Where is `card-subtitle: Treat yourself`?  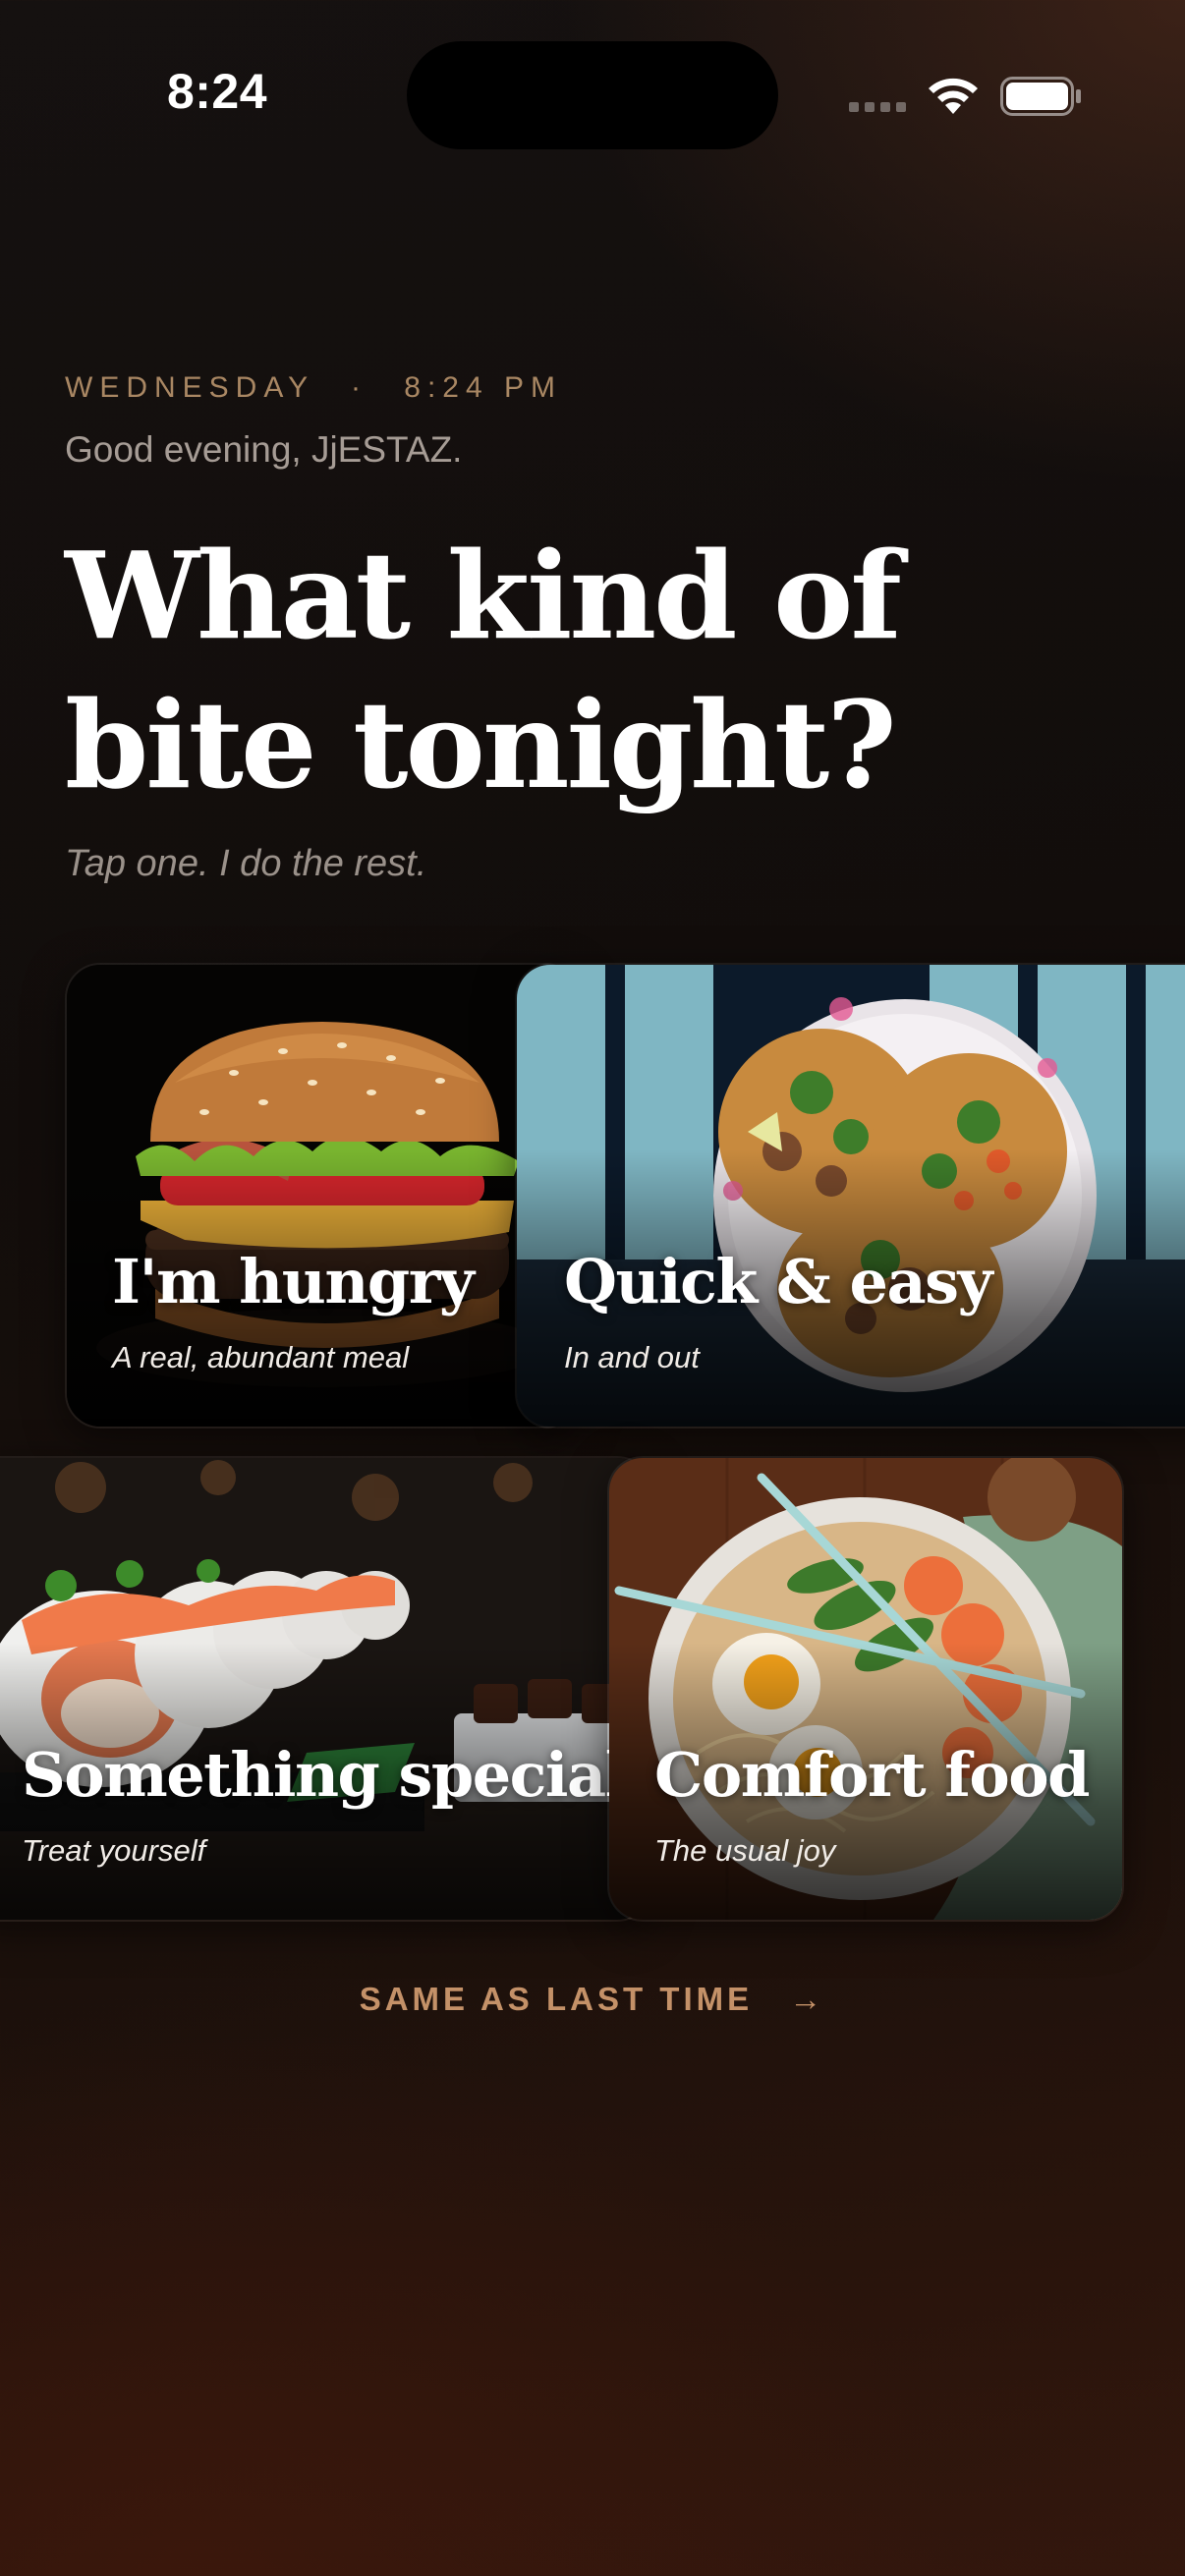 card-subtitle: Treat yourself is located at coordinates (114, 1850).